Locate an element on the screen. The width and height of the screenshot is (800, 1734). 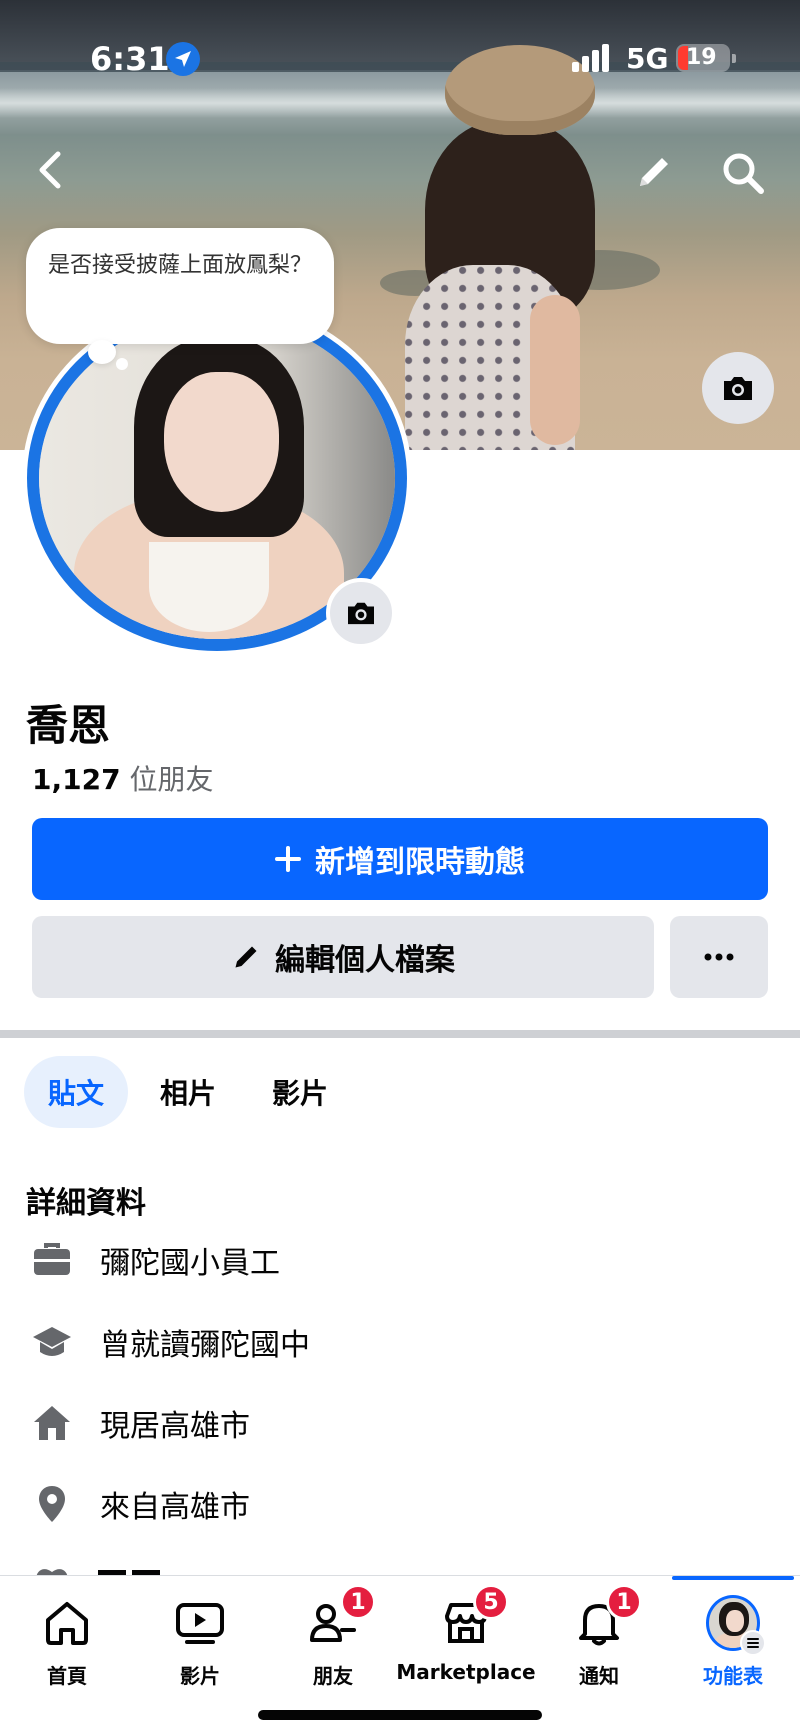
hamburger-icon is located at coordinates (753, 1643).